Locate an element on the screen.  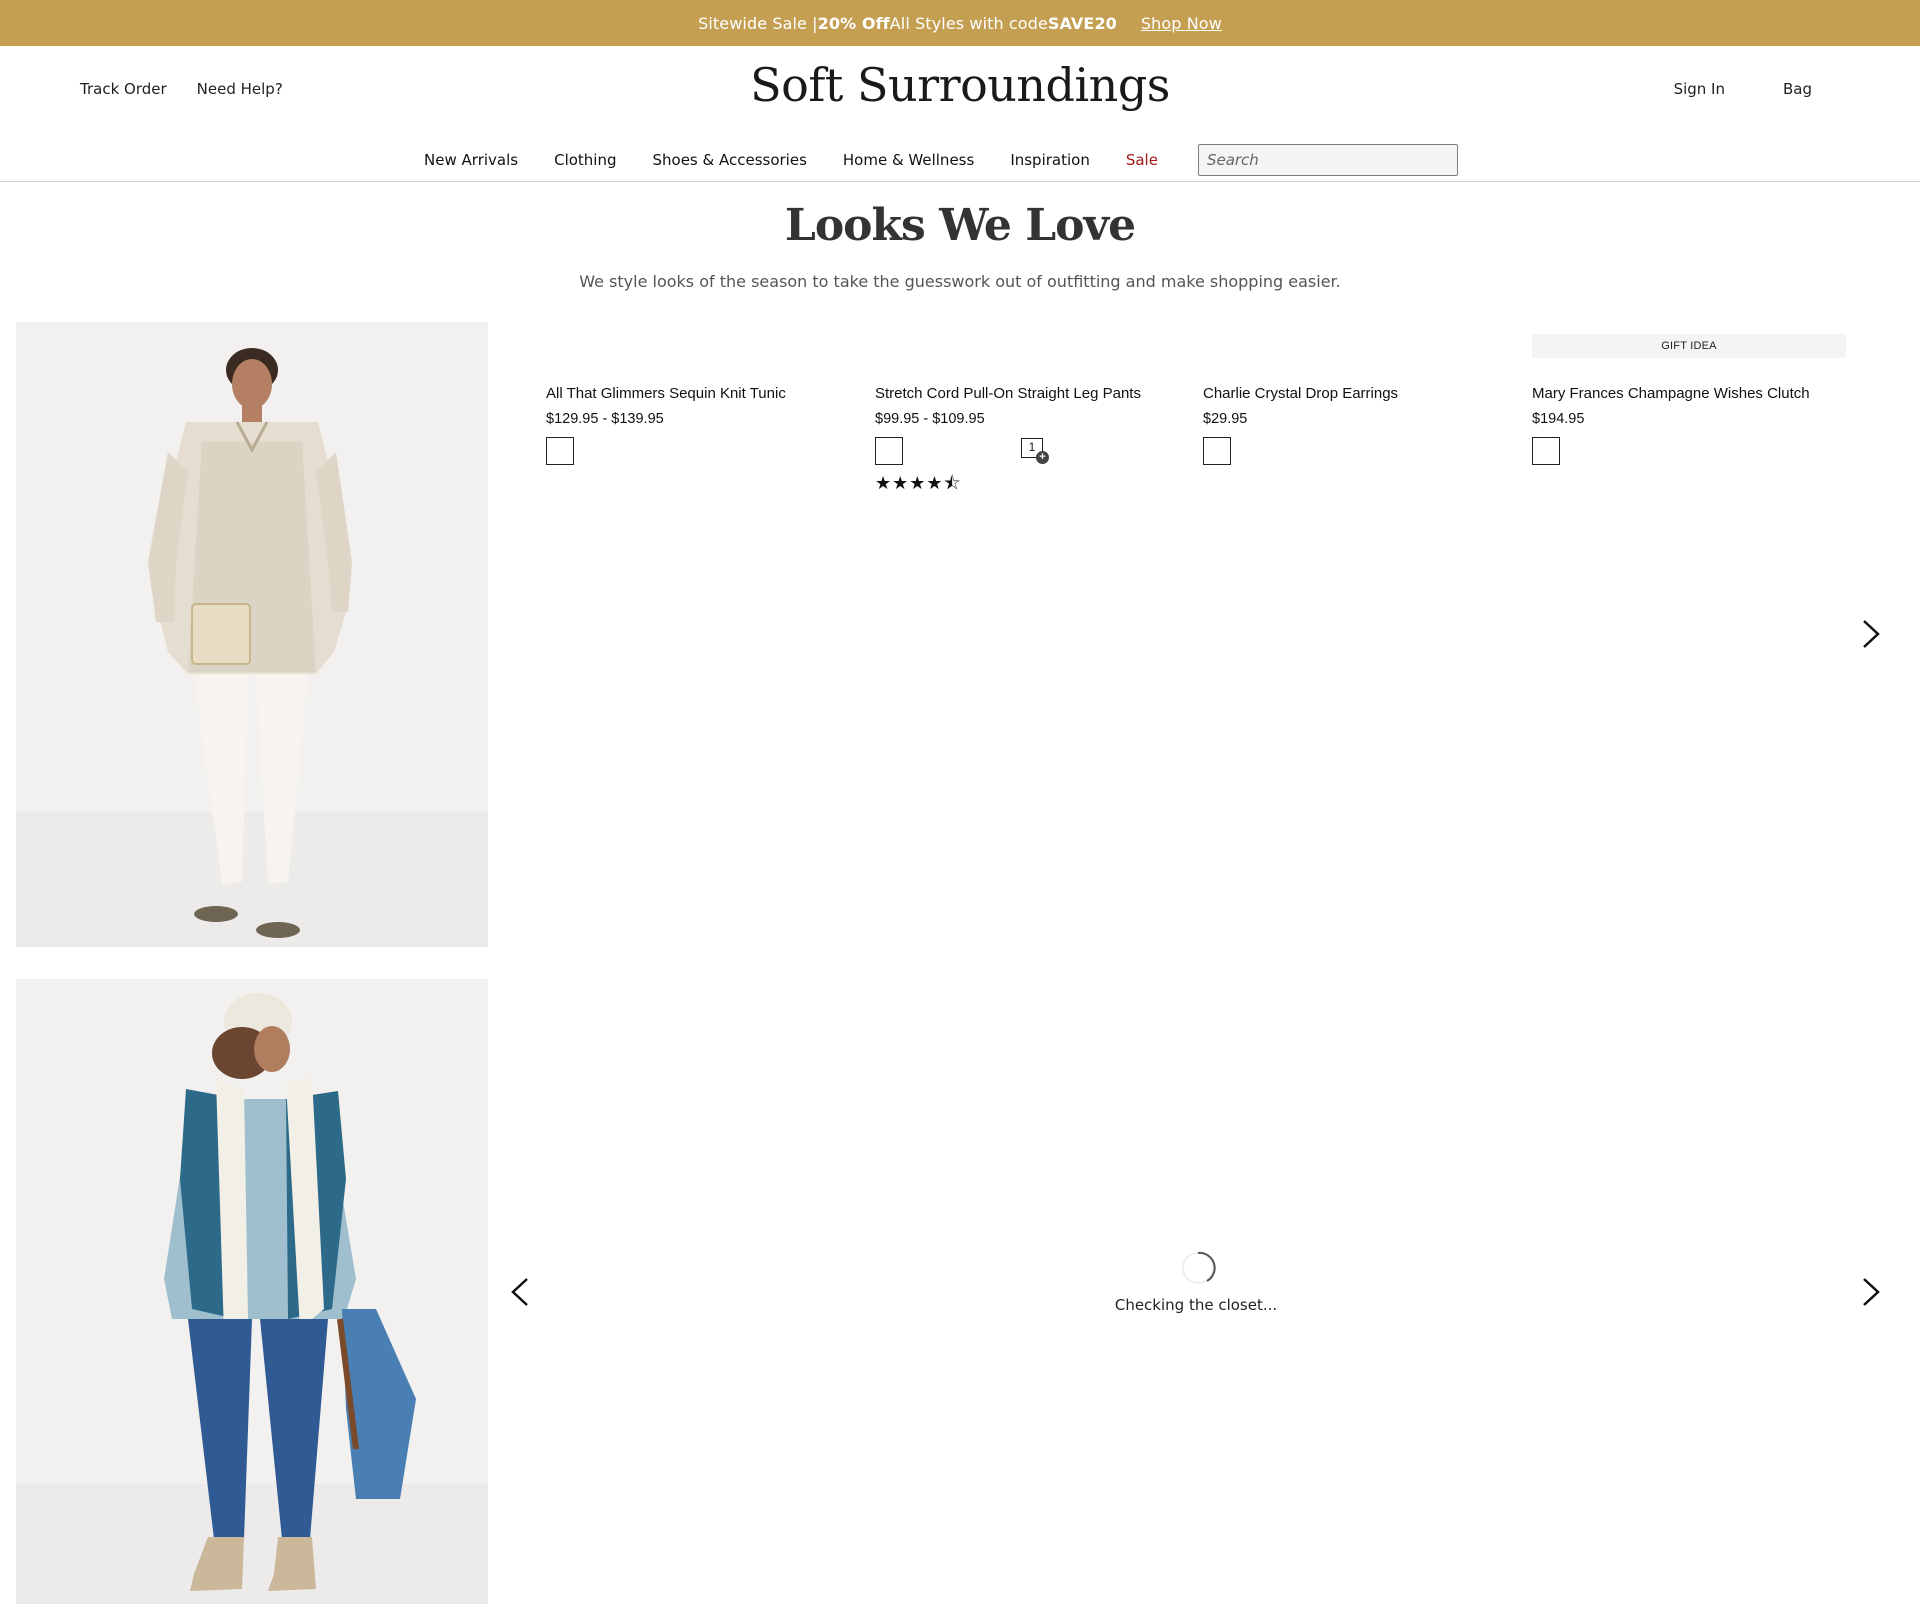
promo-middle: All Styles with code is located at coordinates (968, 23).